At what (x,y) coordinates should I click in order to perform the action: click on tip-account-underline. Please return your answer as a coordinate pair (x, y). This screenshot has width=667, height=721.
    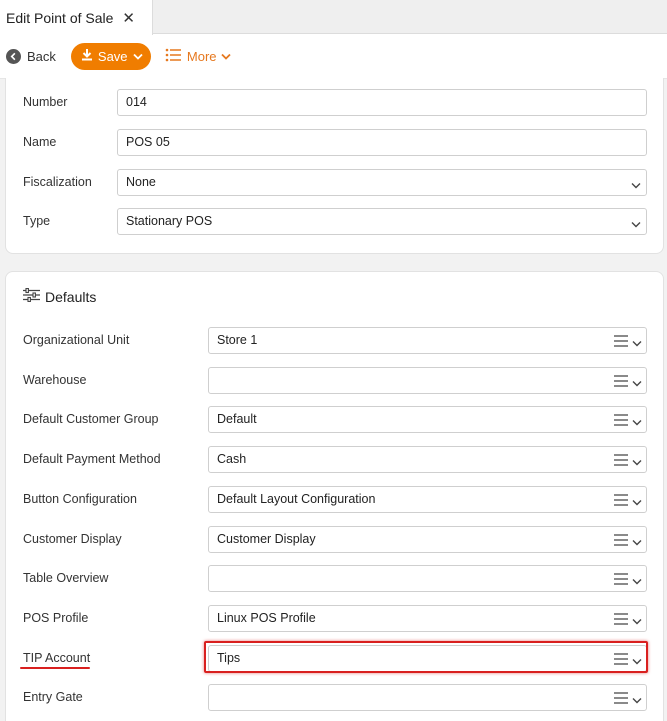
    Looking at the image, I should click on (55, 668).